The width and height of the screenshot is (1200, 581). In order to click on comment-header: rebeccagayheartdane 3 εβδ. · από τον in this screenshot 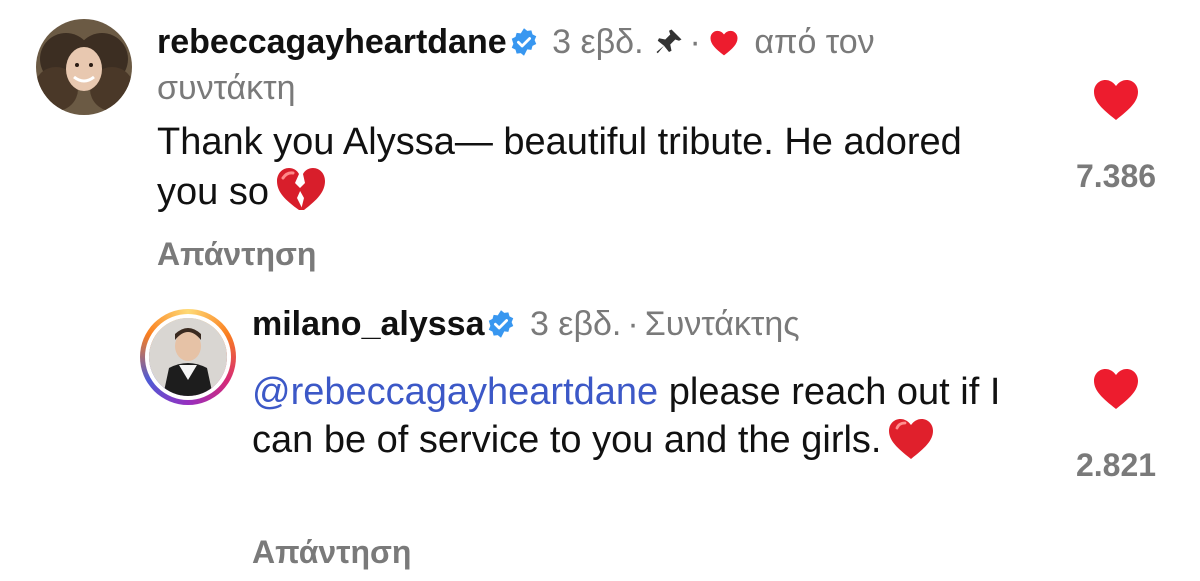, I will do `click(516, 44)`.